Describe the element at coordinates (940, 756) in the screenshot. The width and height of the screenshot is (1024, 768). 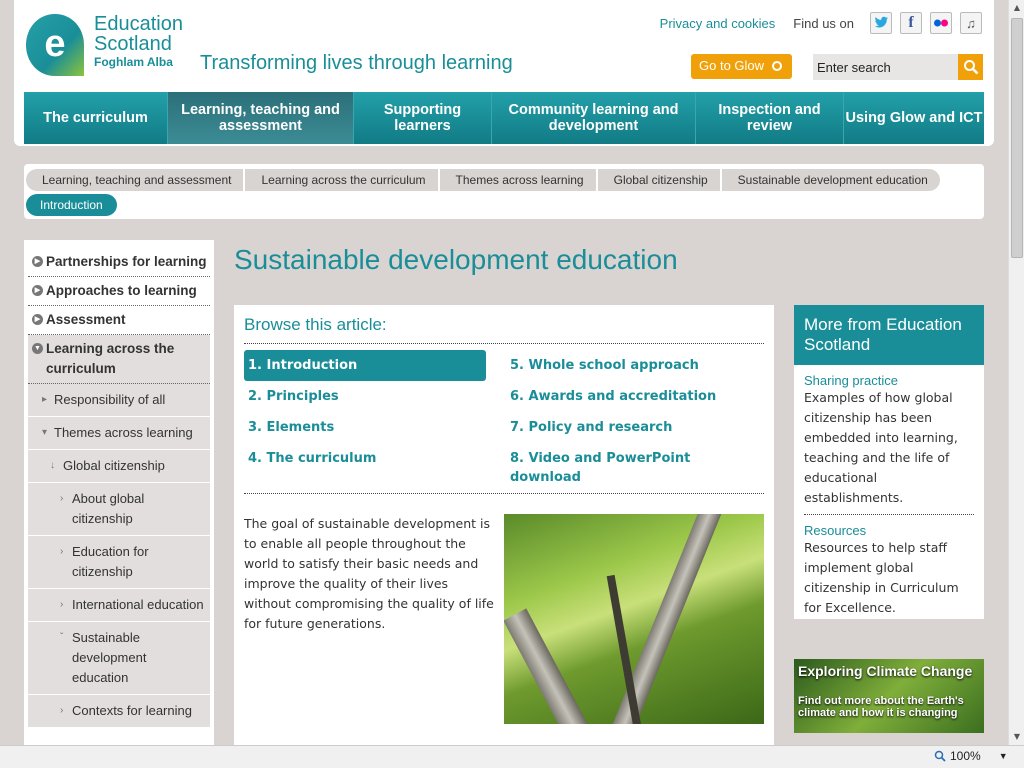
I see `zoom-icon` at that location.